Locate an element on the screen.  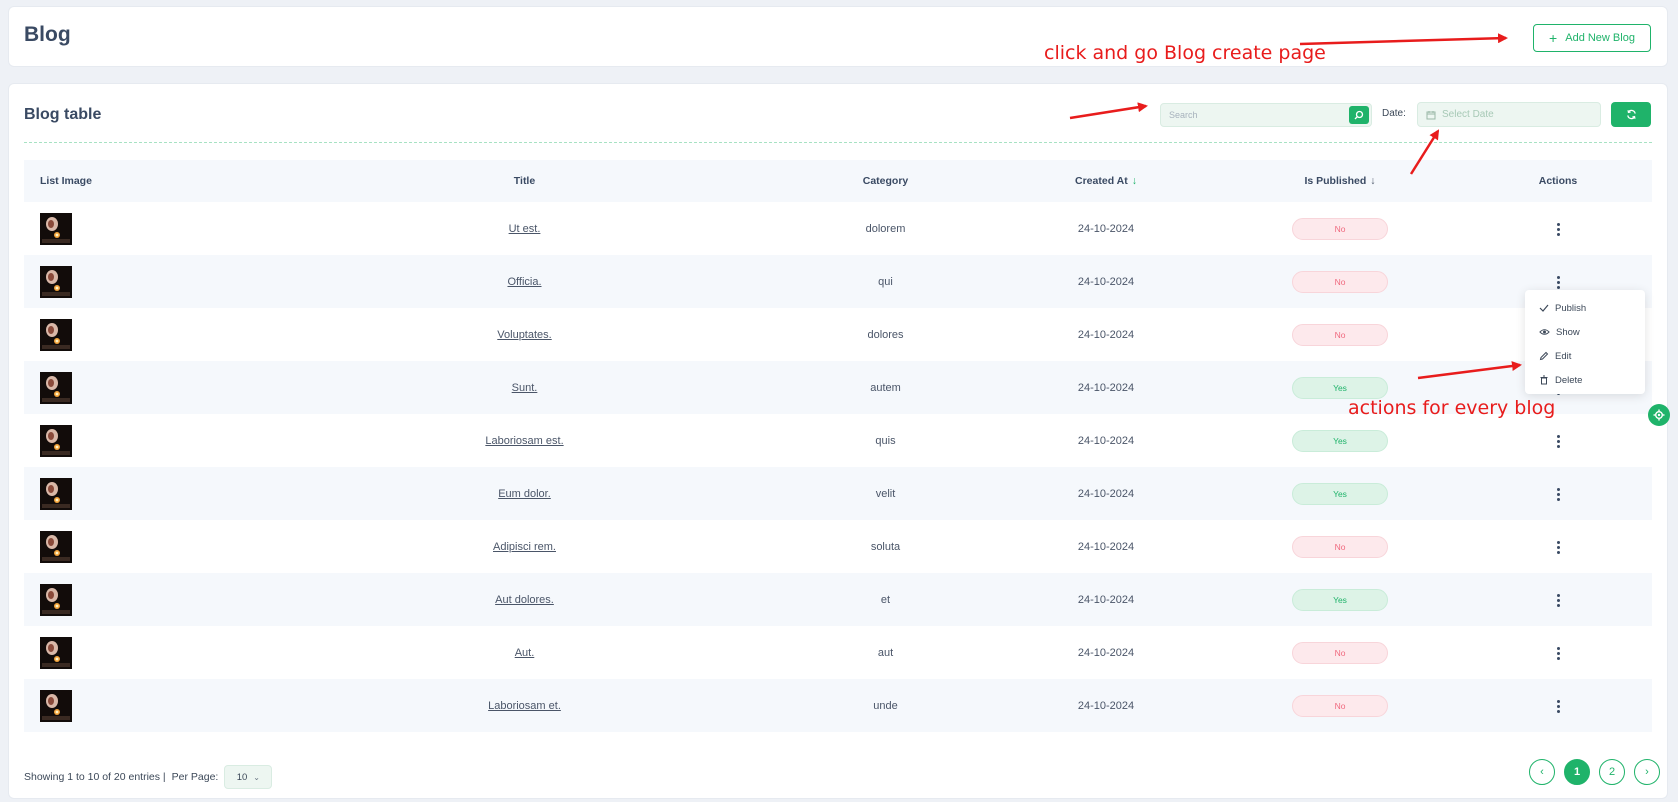
category-cell: et is located at coordinates (885, 599).